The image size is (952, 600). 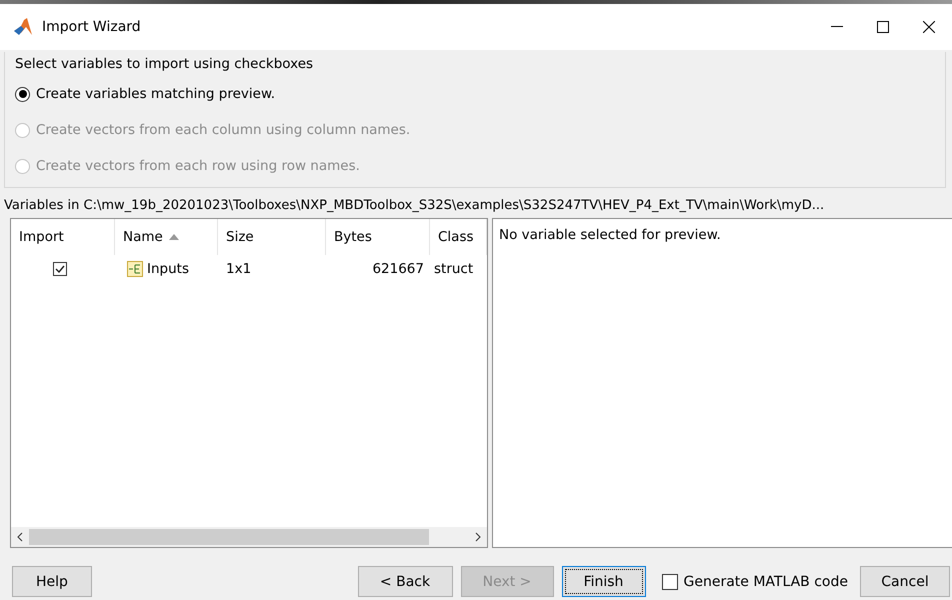 I want to click on window-title: Import Wizard, so click(x=92, y=27).